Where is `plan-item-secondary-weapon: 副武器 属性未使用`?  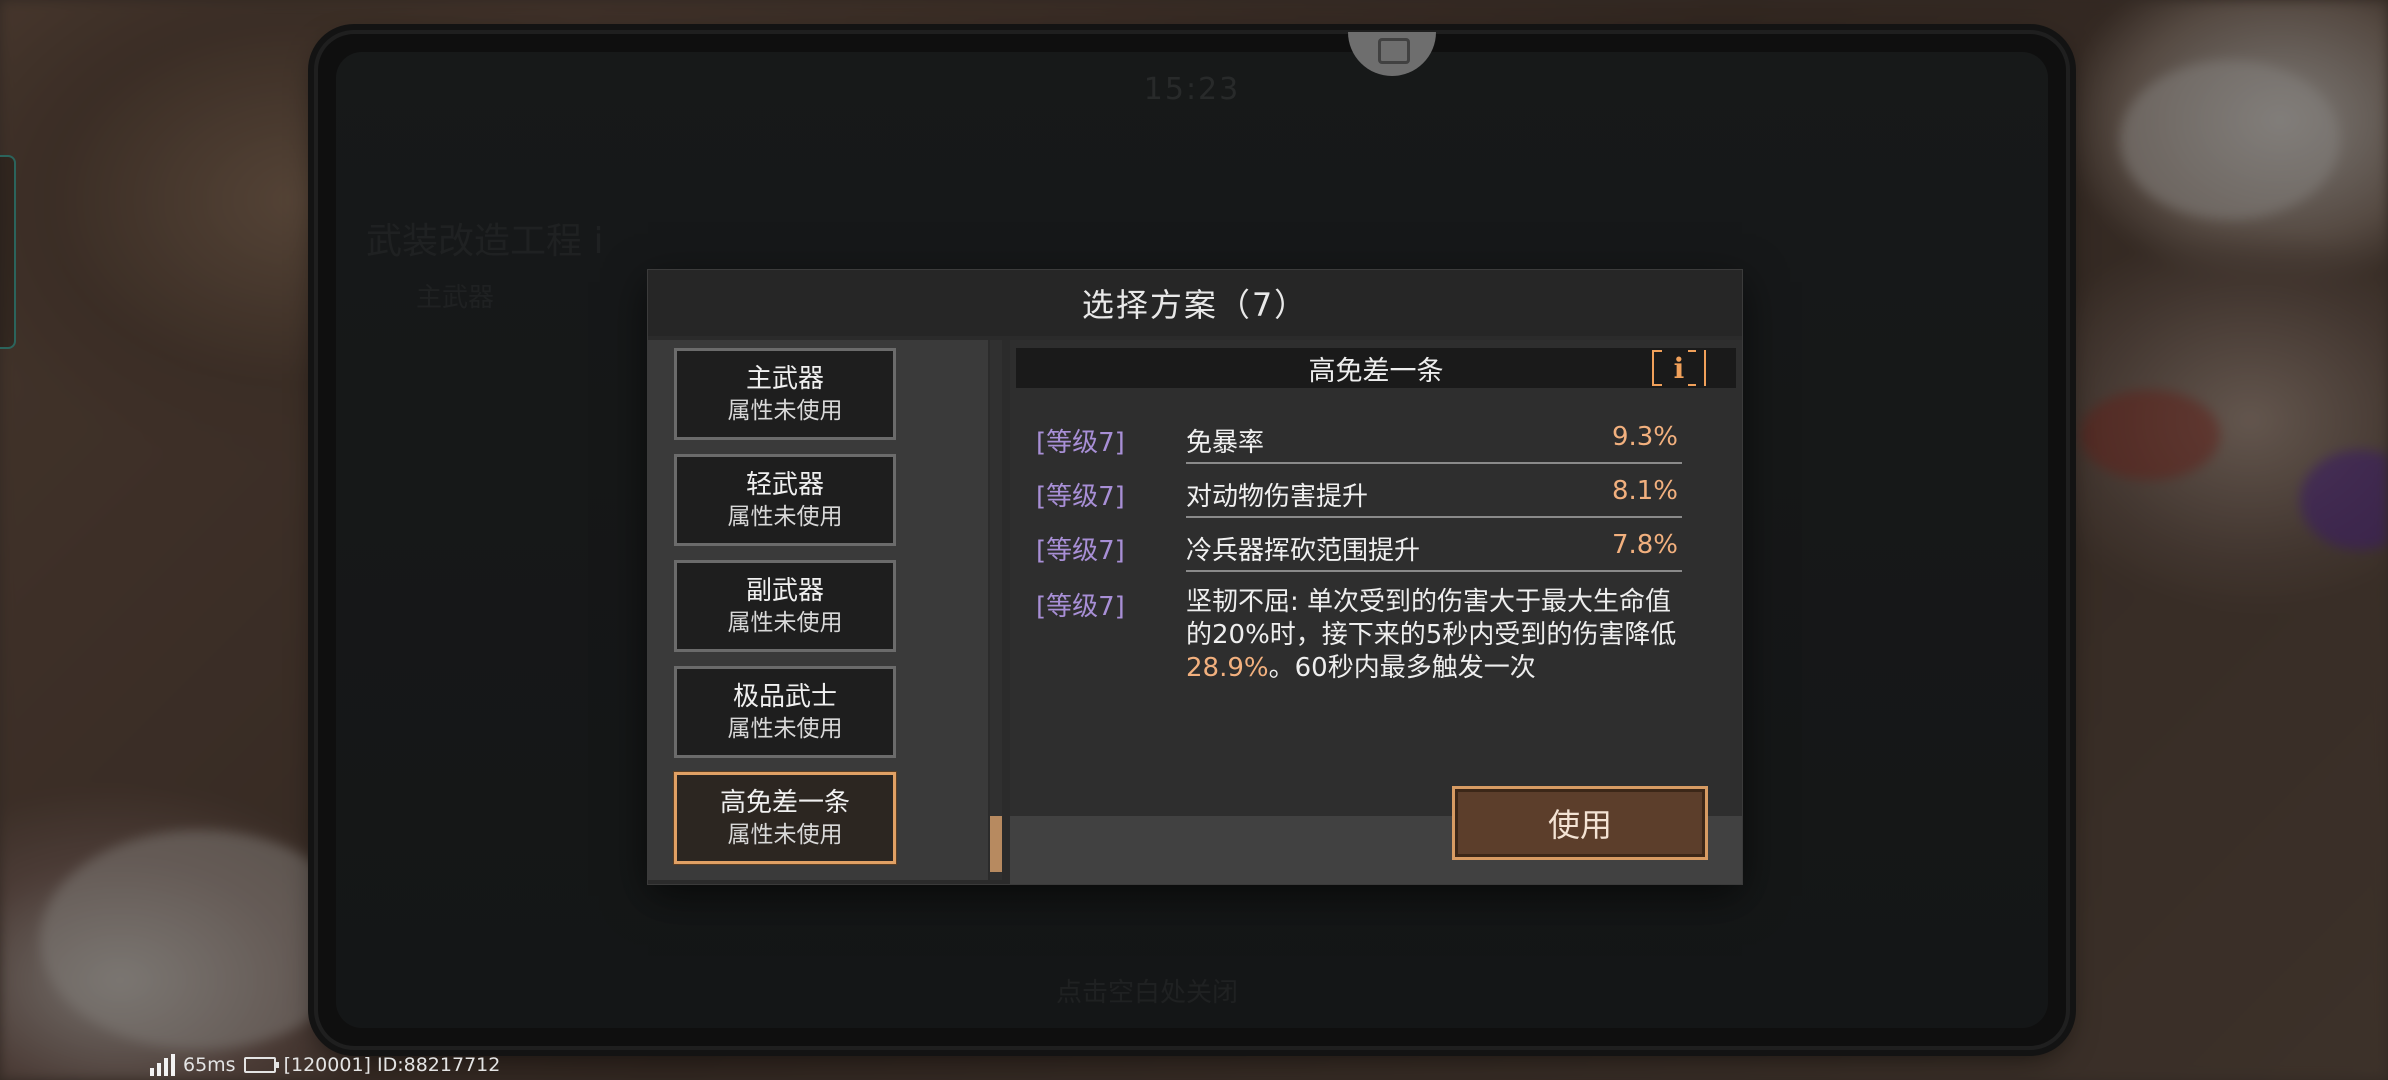 plan-item-secondary-weapon: 副武器 属性未使用 is located at coordinates (785, 606).